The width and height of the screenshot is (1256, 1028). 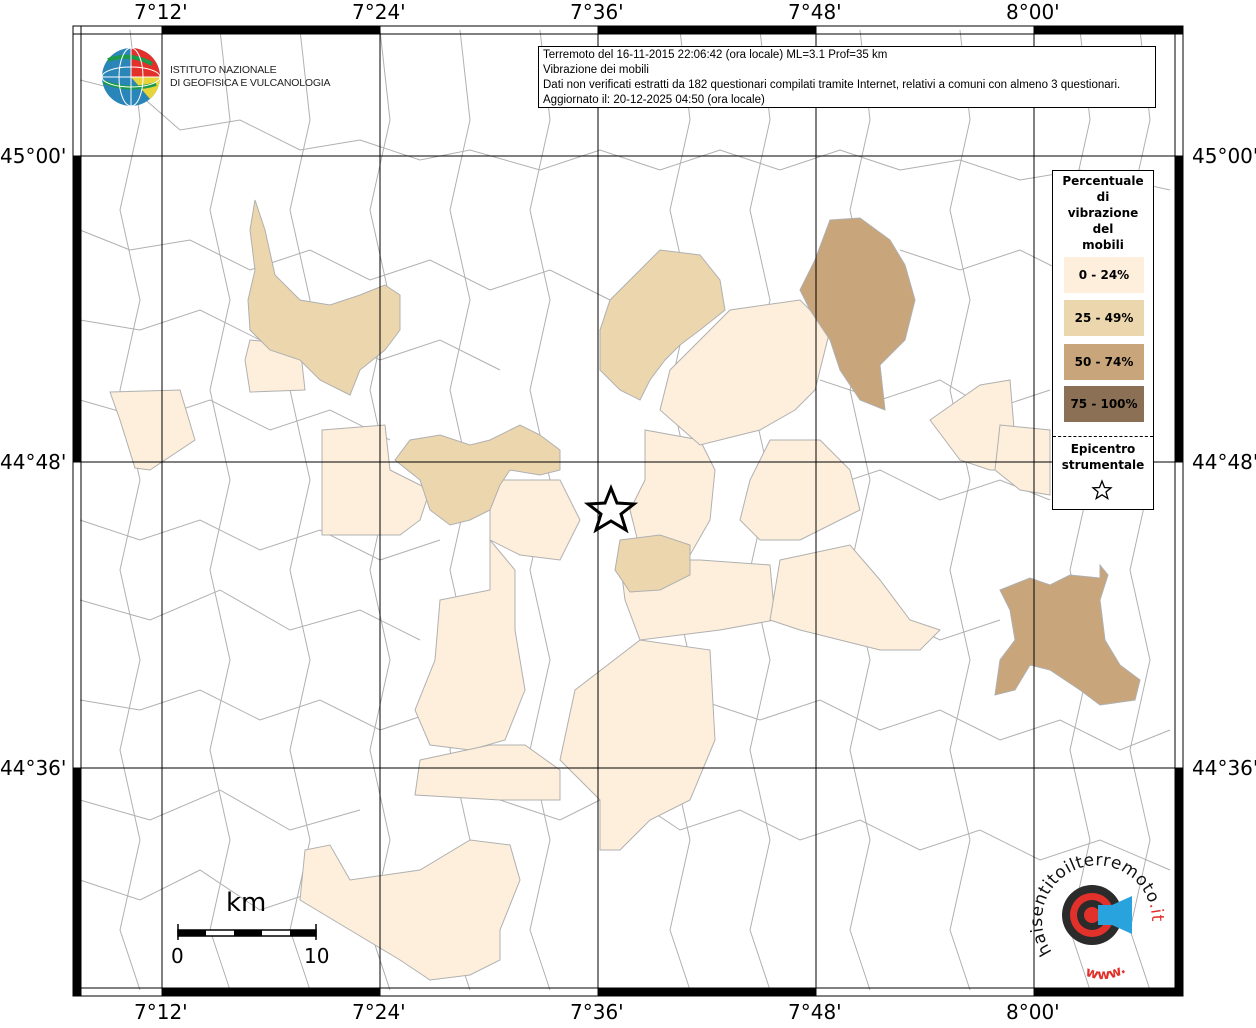 I want to click on scale-max: 10, so click(x=317, y=956).